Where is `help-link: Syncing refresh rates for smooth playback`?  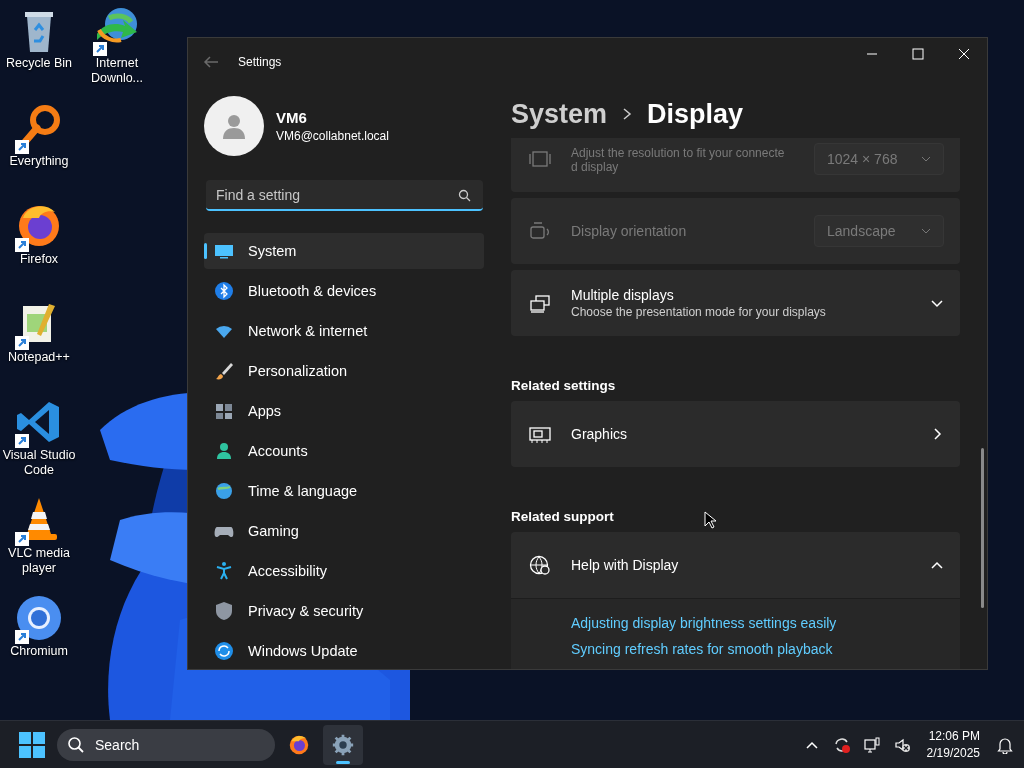 help-link: Syncing refresh rates for smooth playback is located at coordinates (765, 649).